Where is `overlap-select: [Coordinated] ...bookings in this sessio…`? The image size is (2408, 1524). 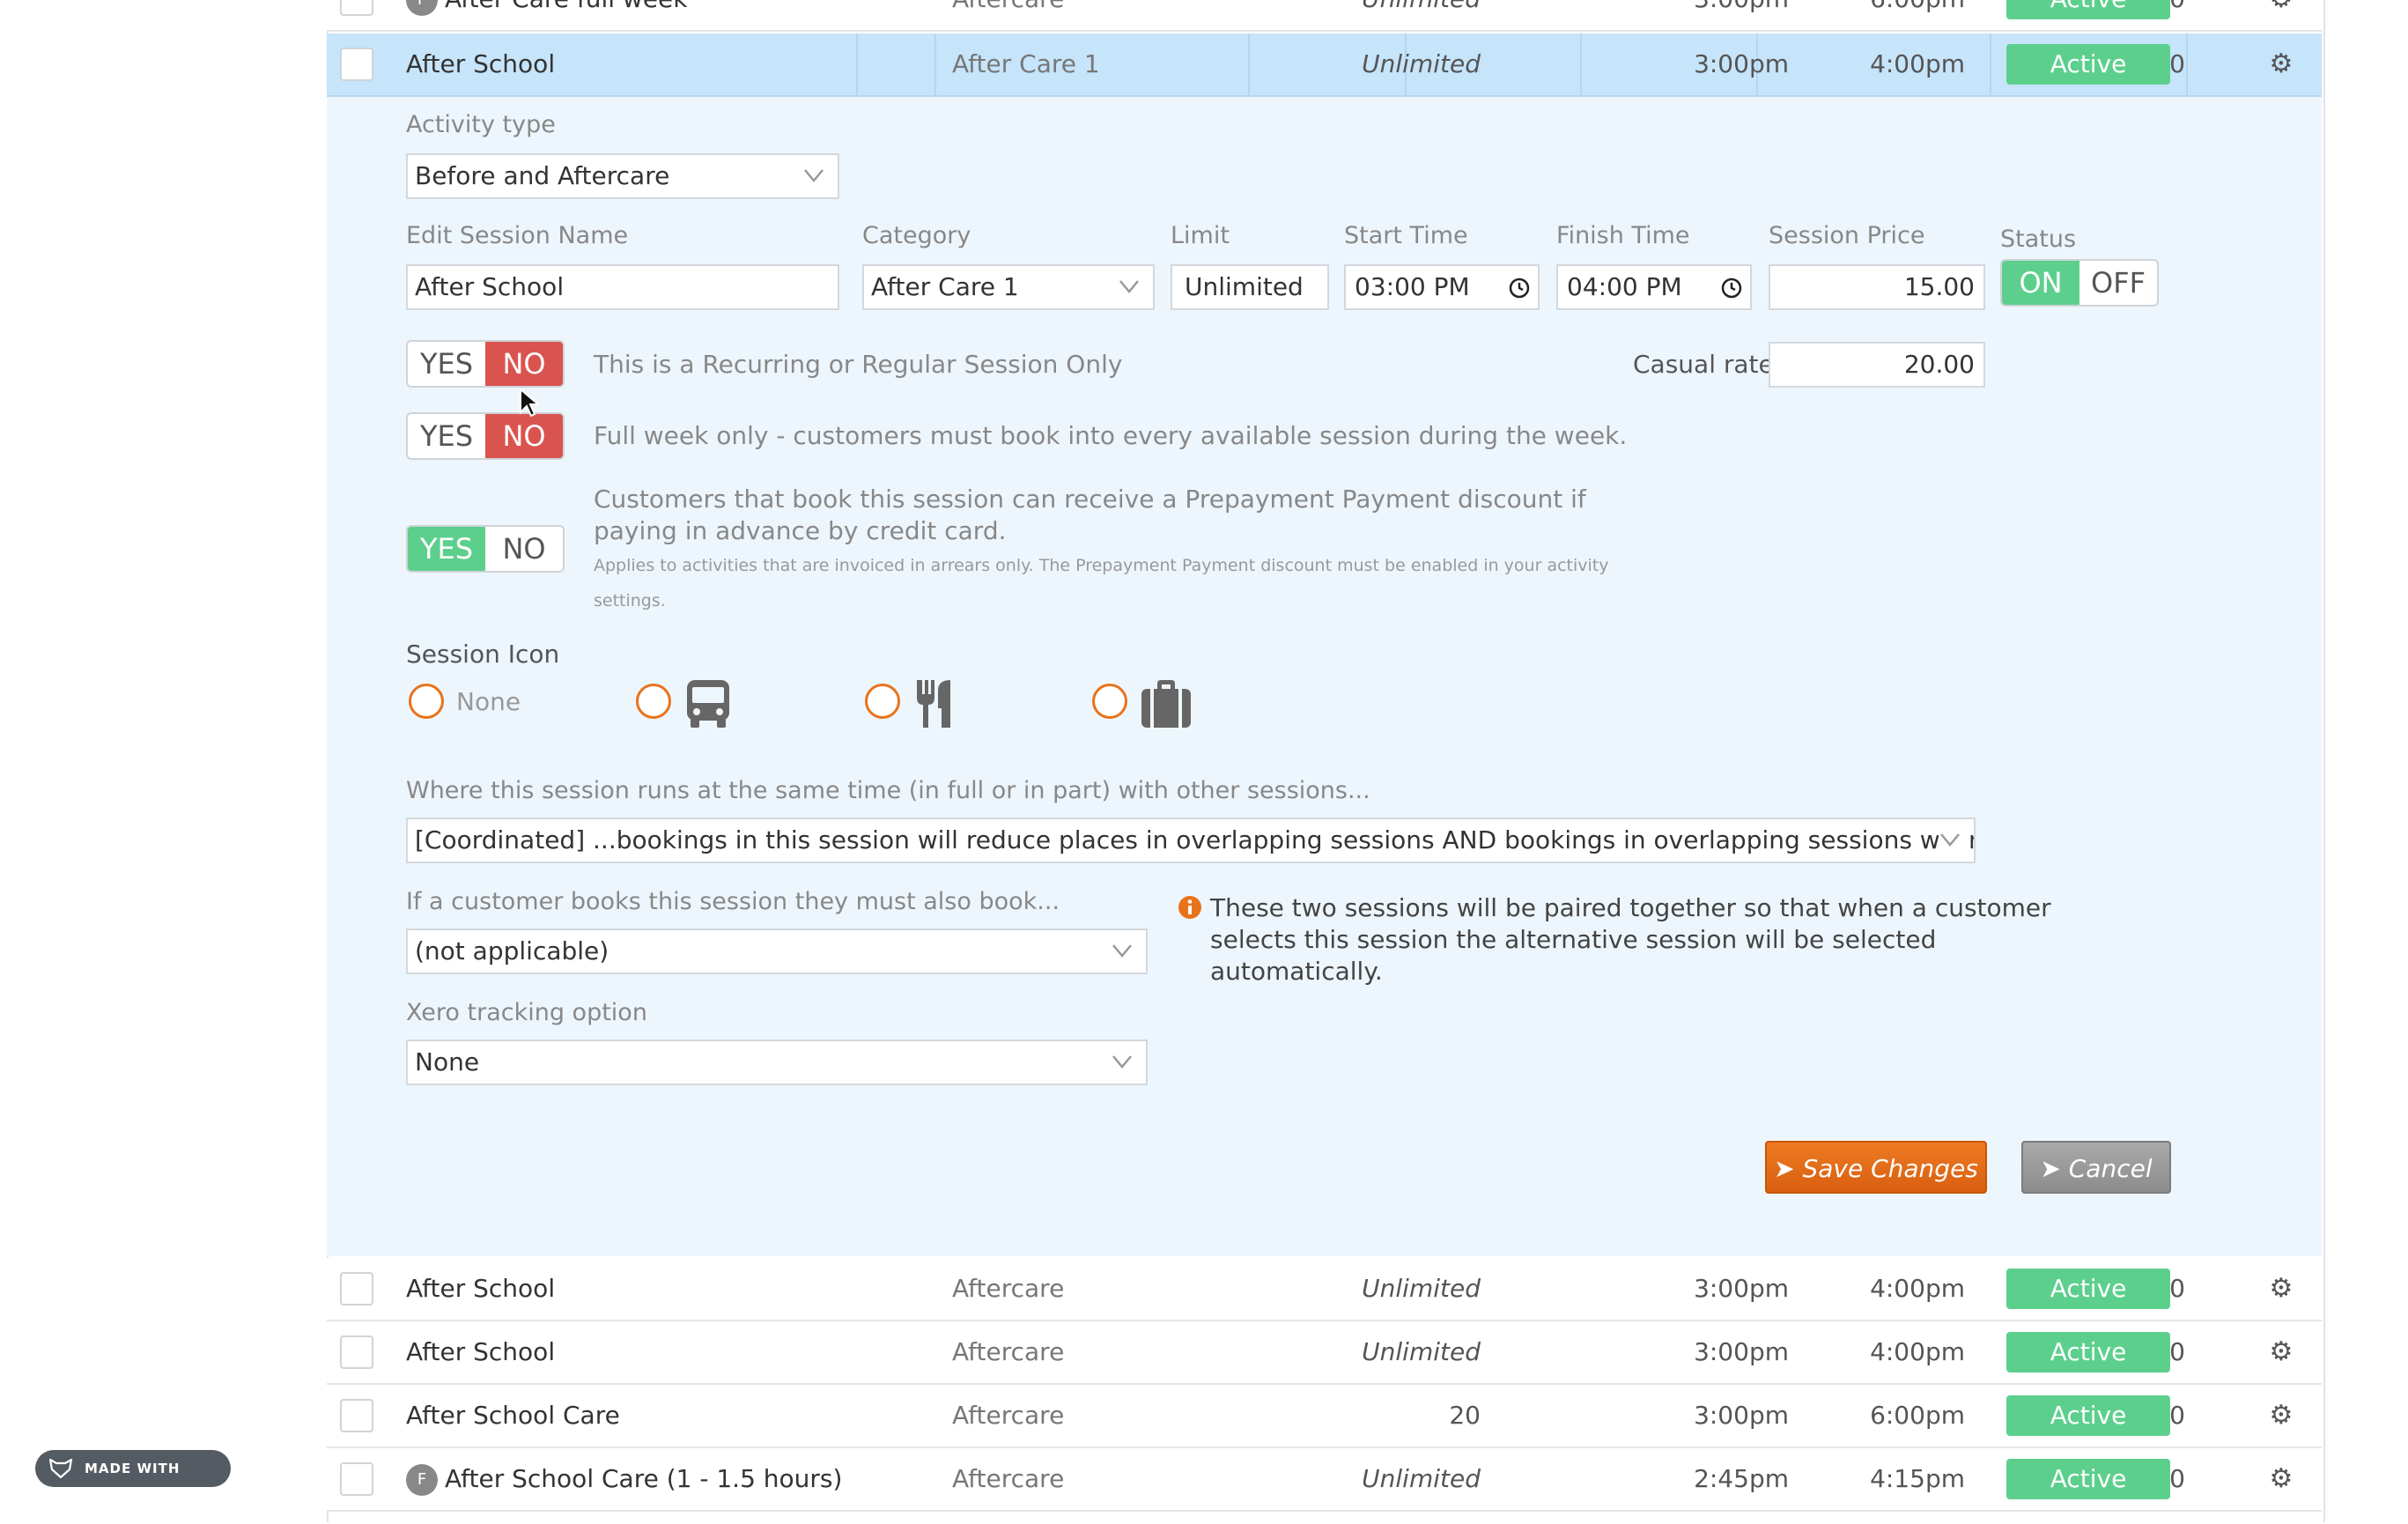
overlap-select: [Coordinated] ...bookings in this sessio… is located at coordinates (1191, 840).